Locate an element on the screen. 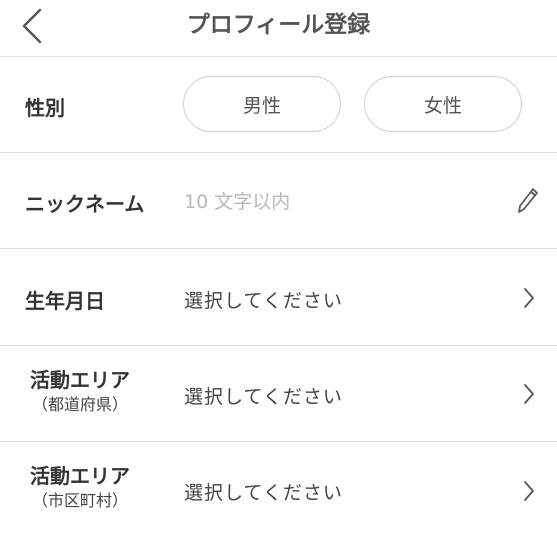 The width and height of the screenshot is (557, 536). birthday-value: 選択してください is located at coordinates (263, 301).